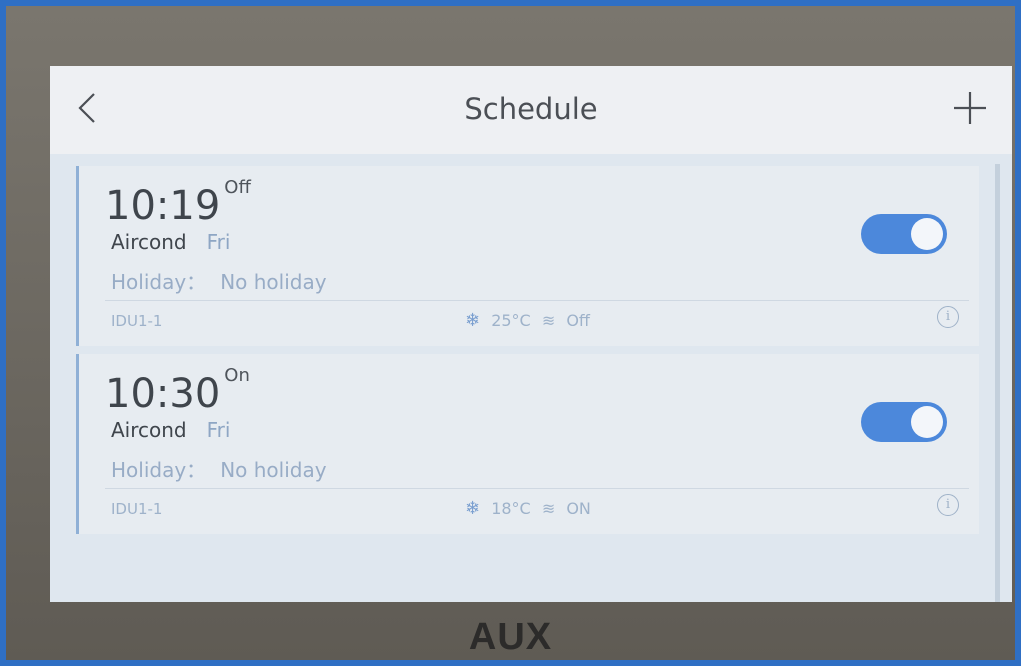 The height and width of the screenshot is (666, 1021). I want to click on status-row: ❄ 18°C ≋ ON, so click(531, 508).